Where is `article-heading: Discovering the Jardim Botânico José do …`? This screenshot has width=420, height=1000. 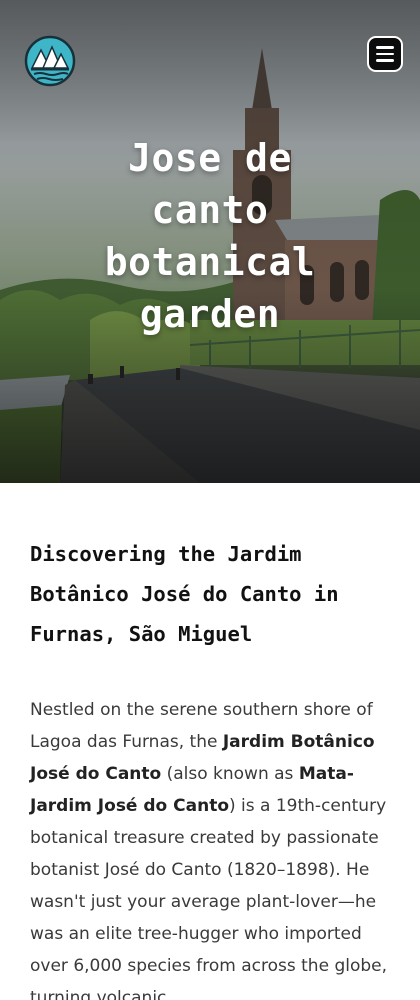 article-heading: Discovering the Jardim Botânico José do … is located at coordinates (184, 594).